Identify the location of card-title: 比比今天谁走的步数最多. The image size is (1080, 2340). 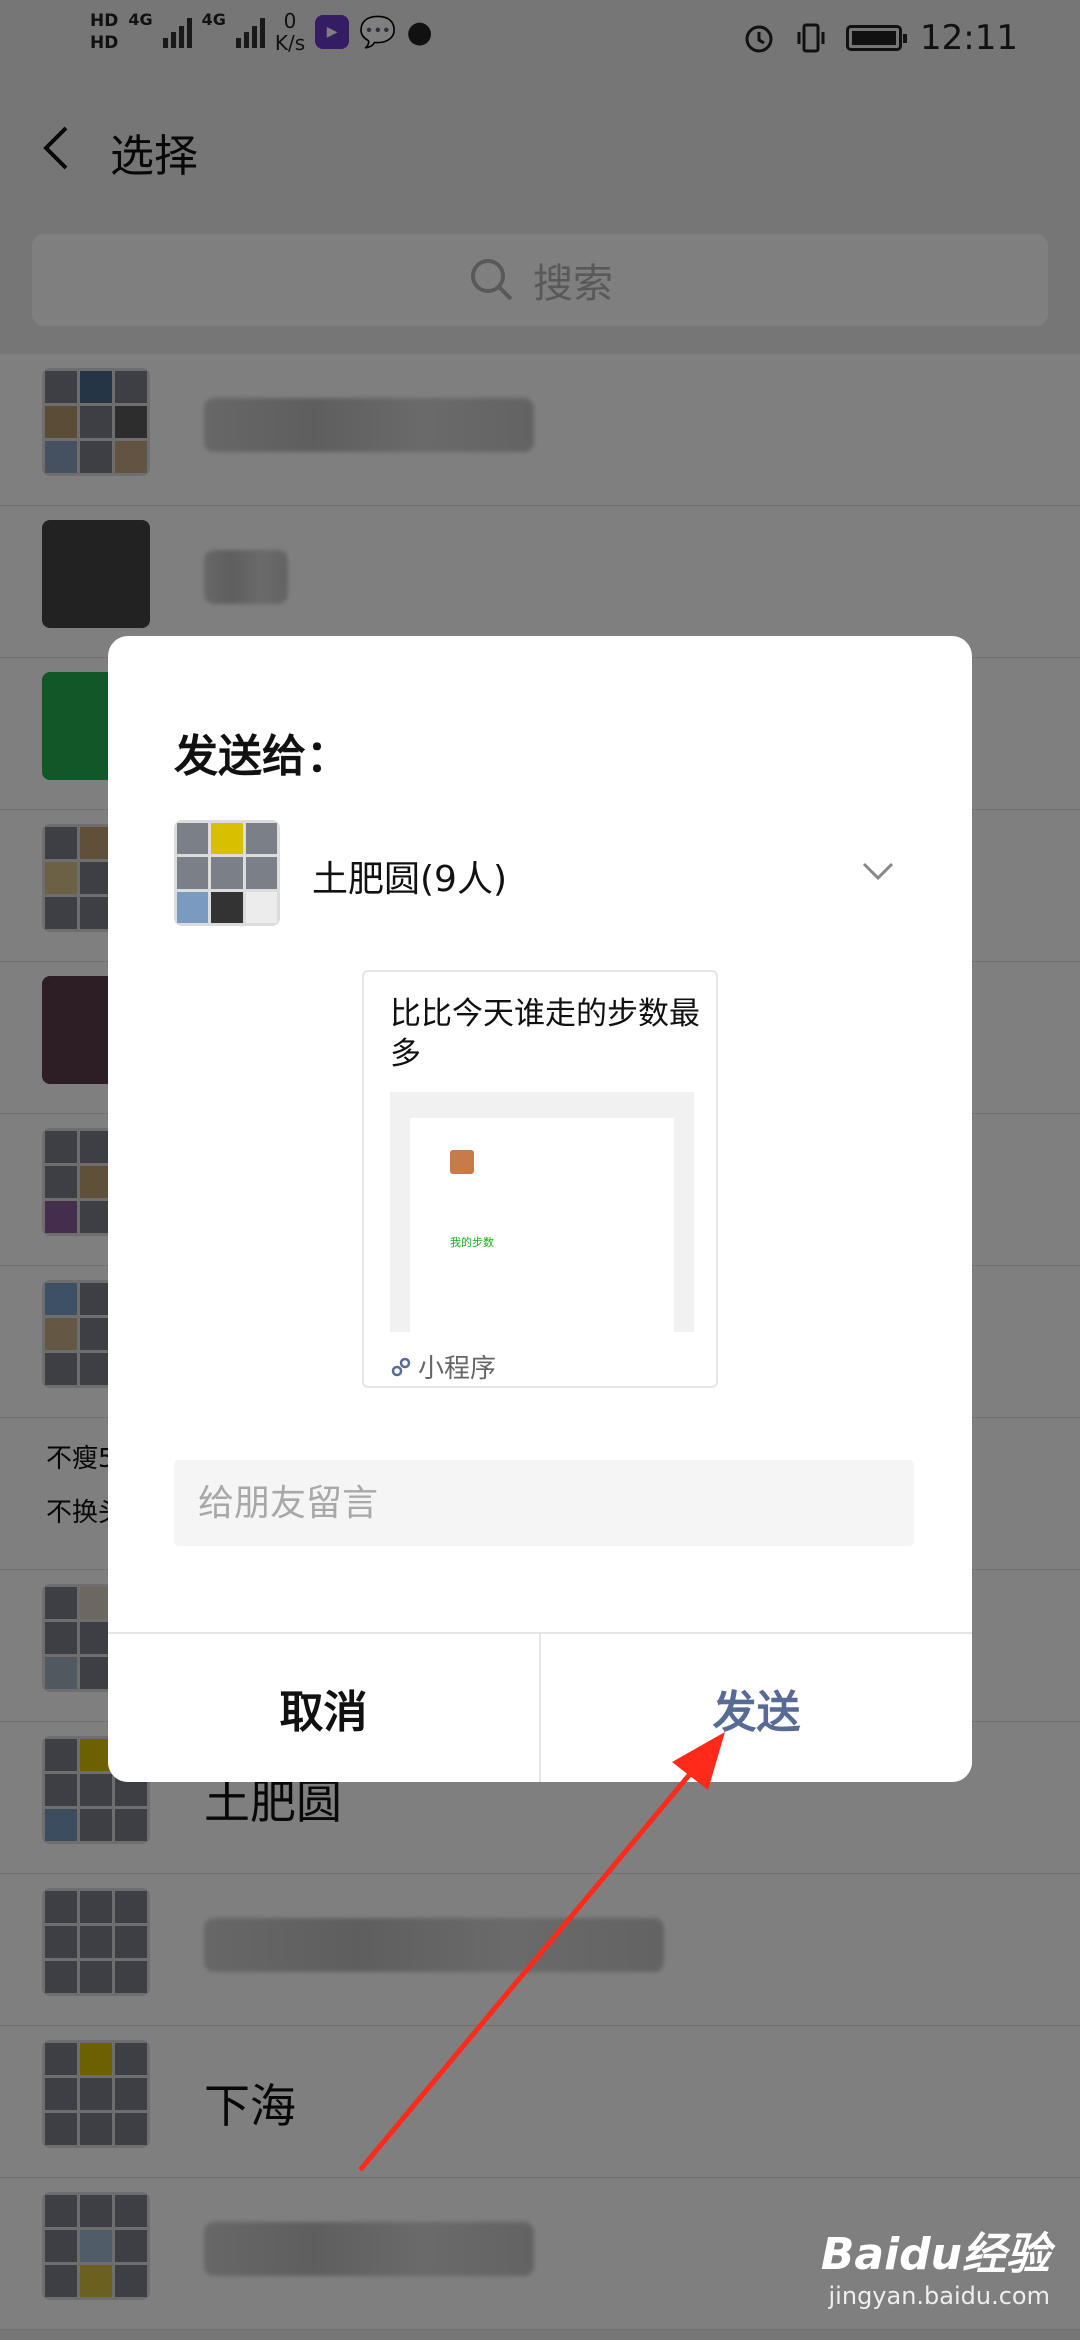
(545, 1034).